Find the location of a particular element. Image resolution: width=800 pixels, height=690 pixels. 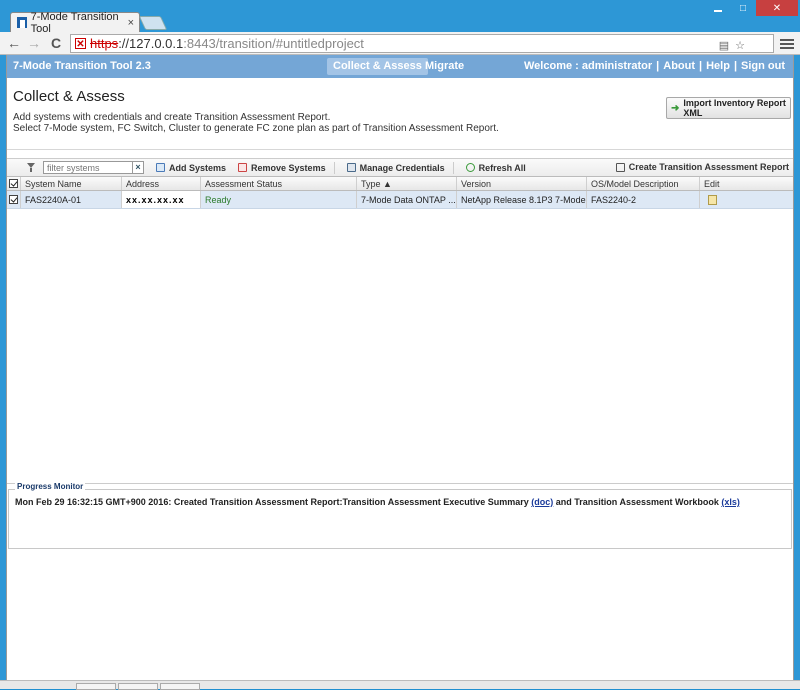

doc-link: (doc) is located at coordinates (542, 502).